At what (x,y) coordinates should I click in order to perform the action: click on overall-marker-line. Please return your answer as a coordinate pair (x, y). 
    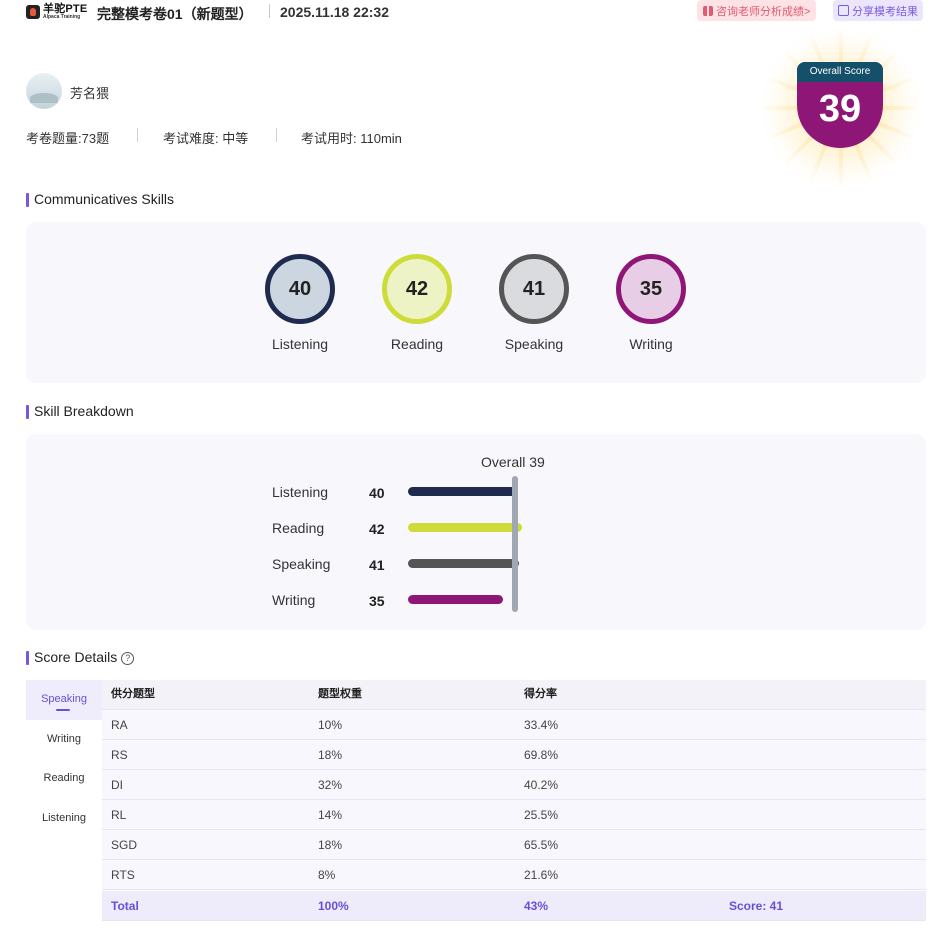
    Looking at the image, I should click on (515, 544).